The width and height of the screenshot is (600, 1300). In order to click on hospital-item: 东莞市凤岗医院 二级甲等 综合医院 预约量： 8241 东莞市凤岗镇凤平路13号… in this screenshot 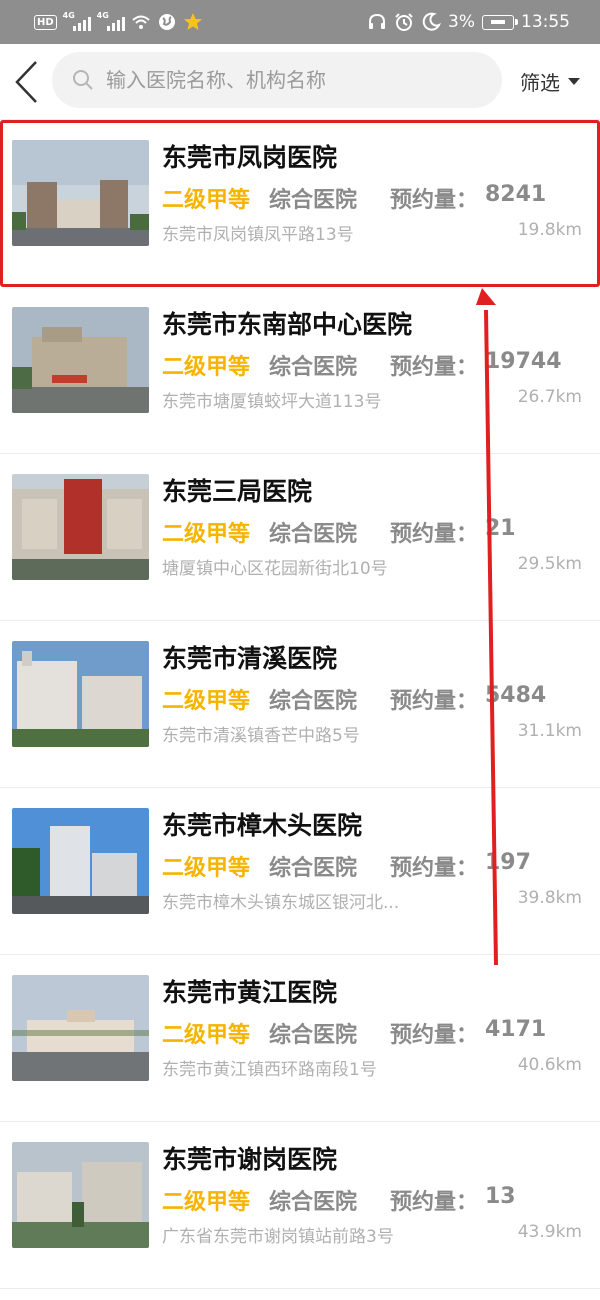, I will do `click(300, 203)`.